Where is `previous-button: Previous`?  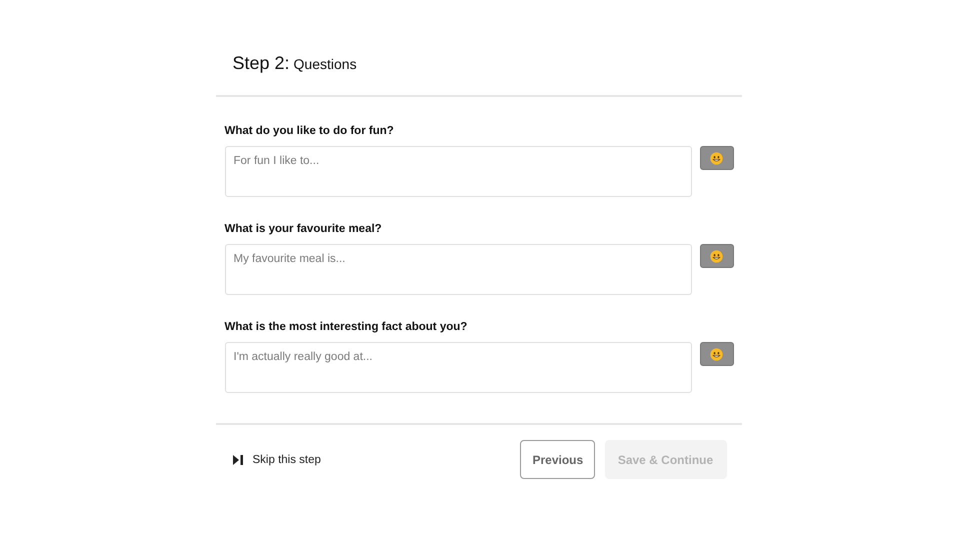
previous-button: Previous is located at coordinates (557, 459).